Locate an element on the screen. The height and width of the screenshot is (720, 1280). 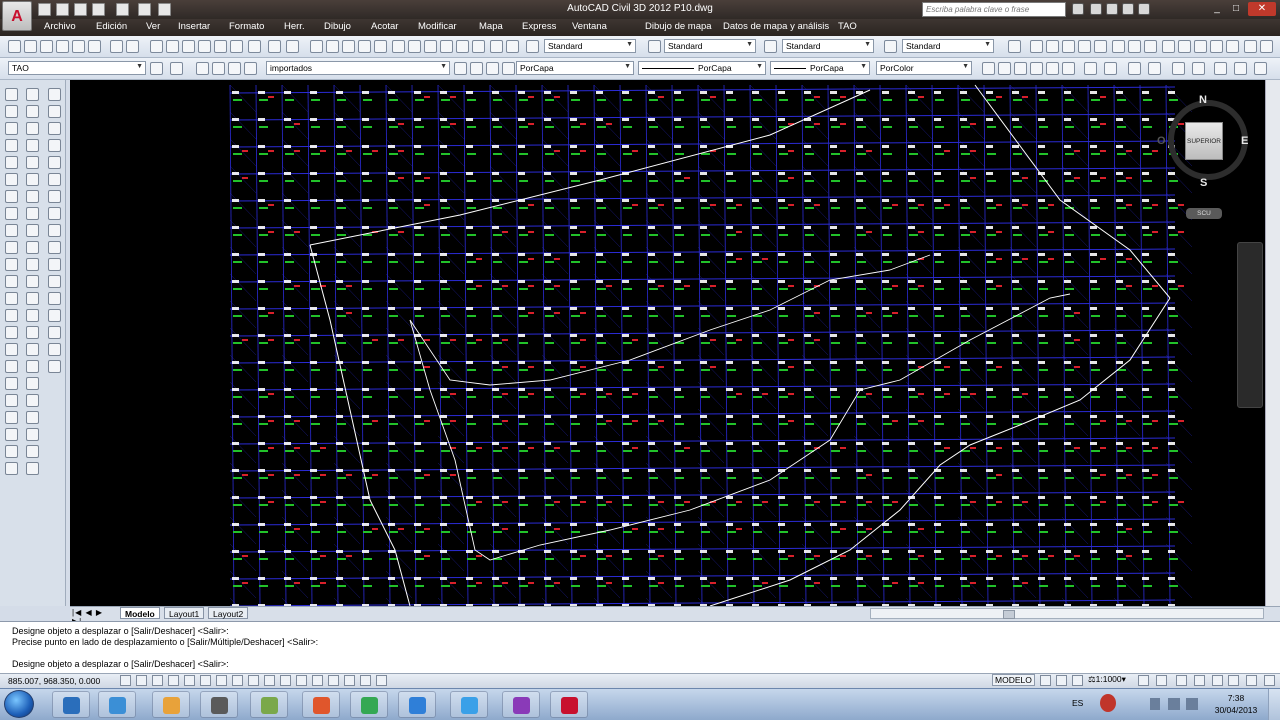
annotation-scale: ⚖1:1000▾ is located at coordinates (1107, 679).